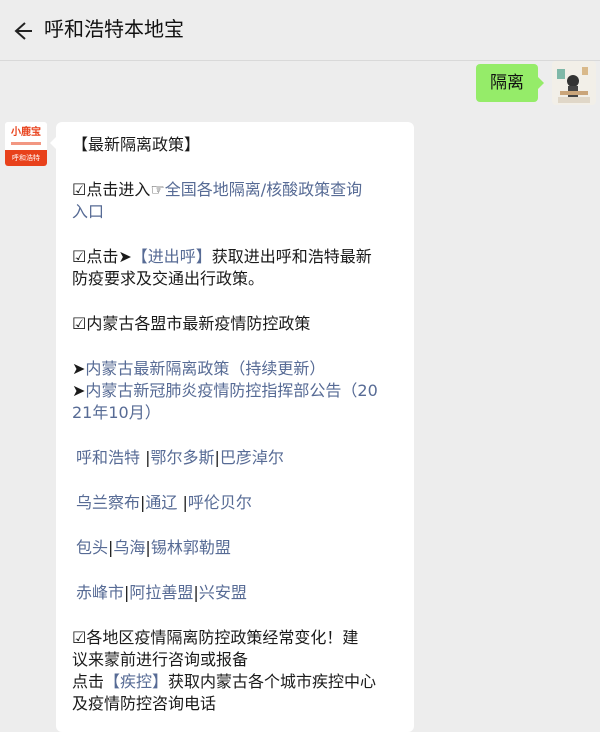 The image size is (600, 732). Describe the element at coordinates (220, 502) in the screenshot. I see `city-link-hulunbuir: 呼伦贝尔` at that location.